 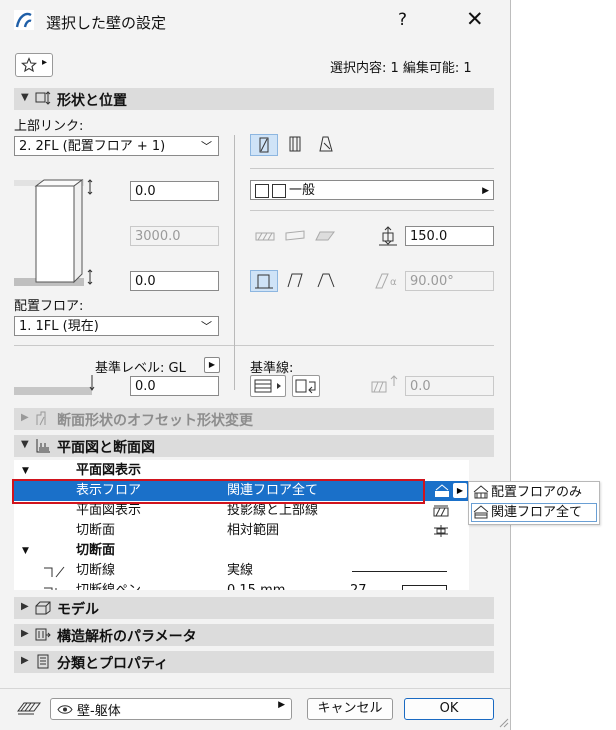 I want to click on profile-slanted-icon, so click(x=295, y=280).